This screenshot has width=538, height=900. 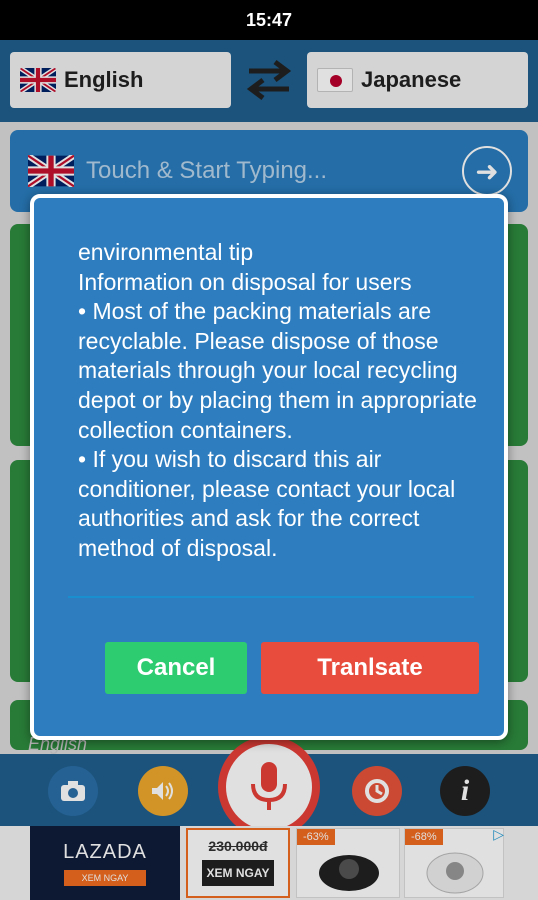 I want to click on cancel-button: Cancel, so click(x=176, y=668).